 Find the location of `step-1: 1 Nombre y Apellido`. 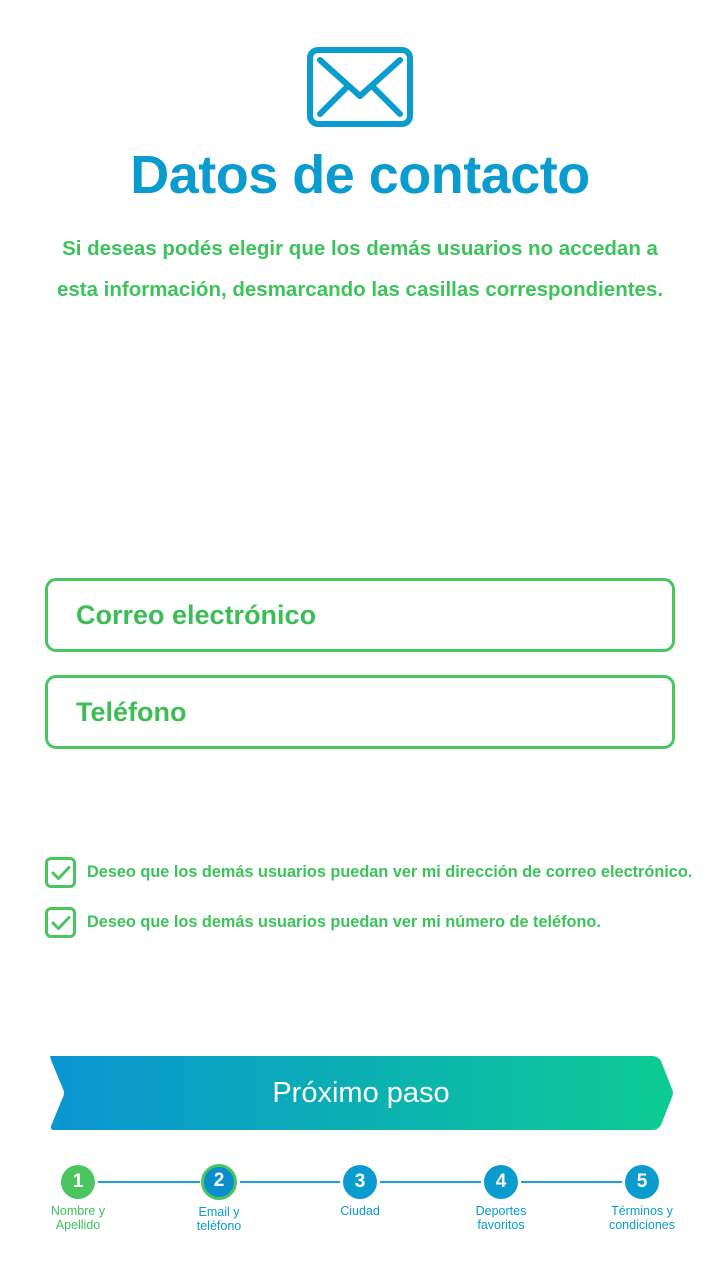

step-1: 1 Nombre y Apellido is located at coordinates (78, 1197).